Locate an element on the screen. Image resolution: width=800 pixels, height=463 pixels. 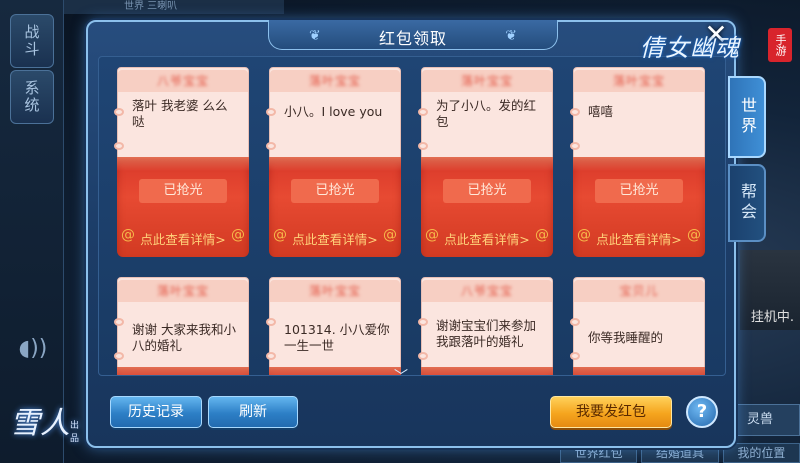
packet-paper: 落叶宝宝 小八。I love you is located at coordinates (333, 114).